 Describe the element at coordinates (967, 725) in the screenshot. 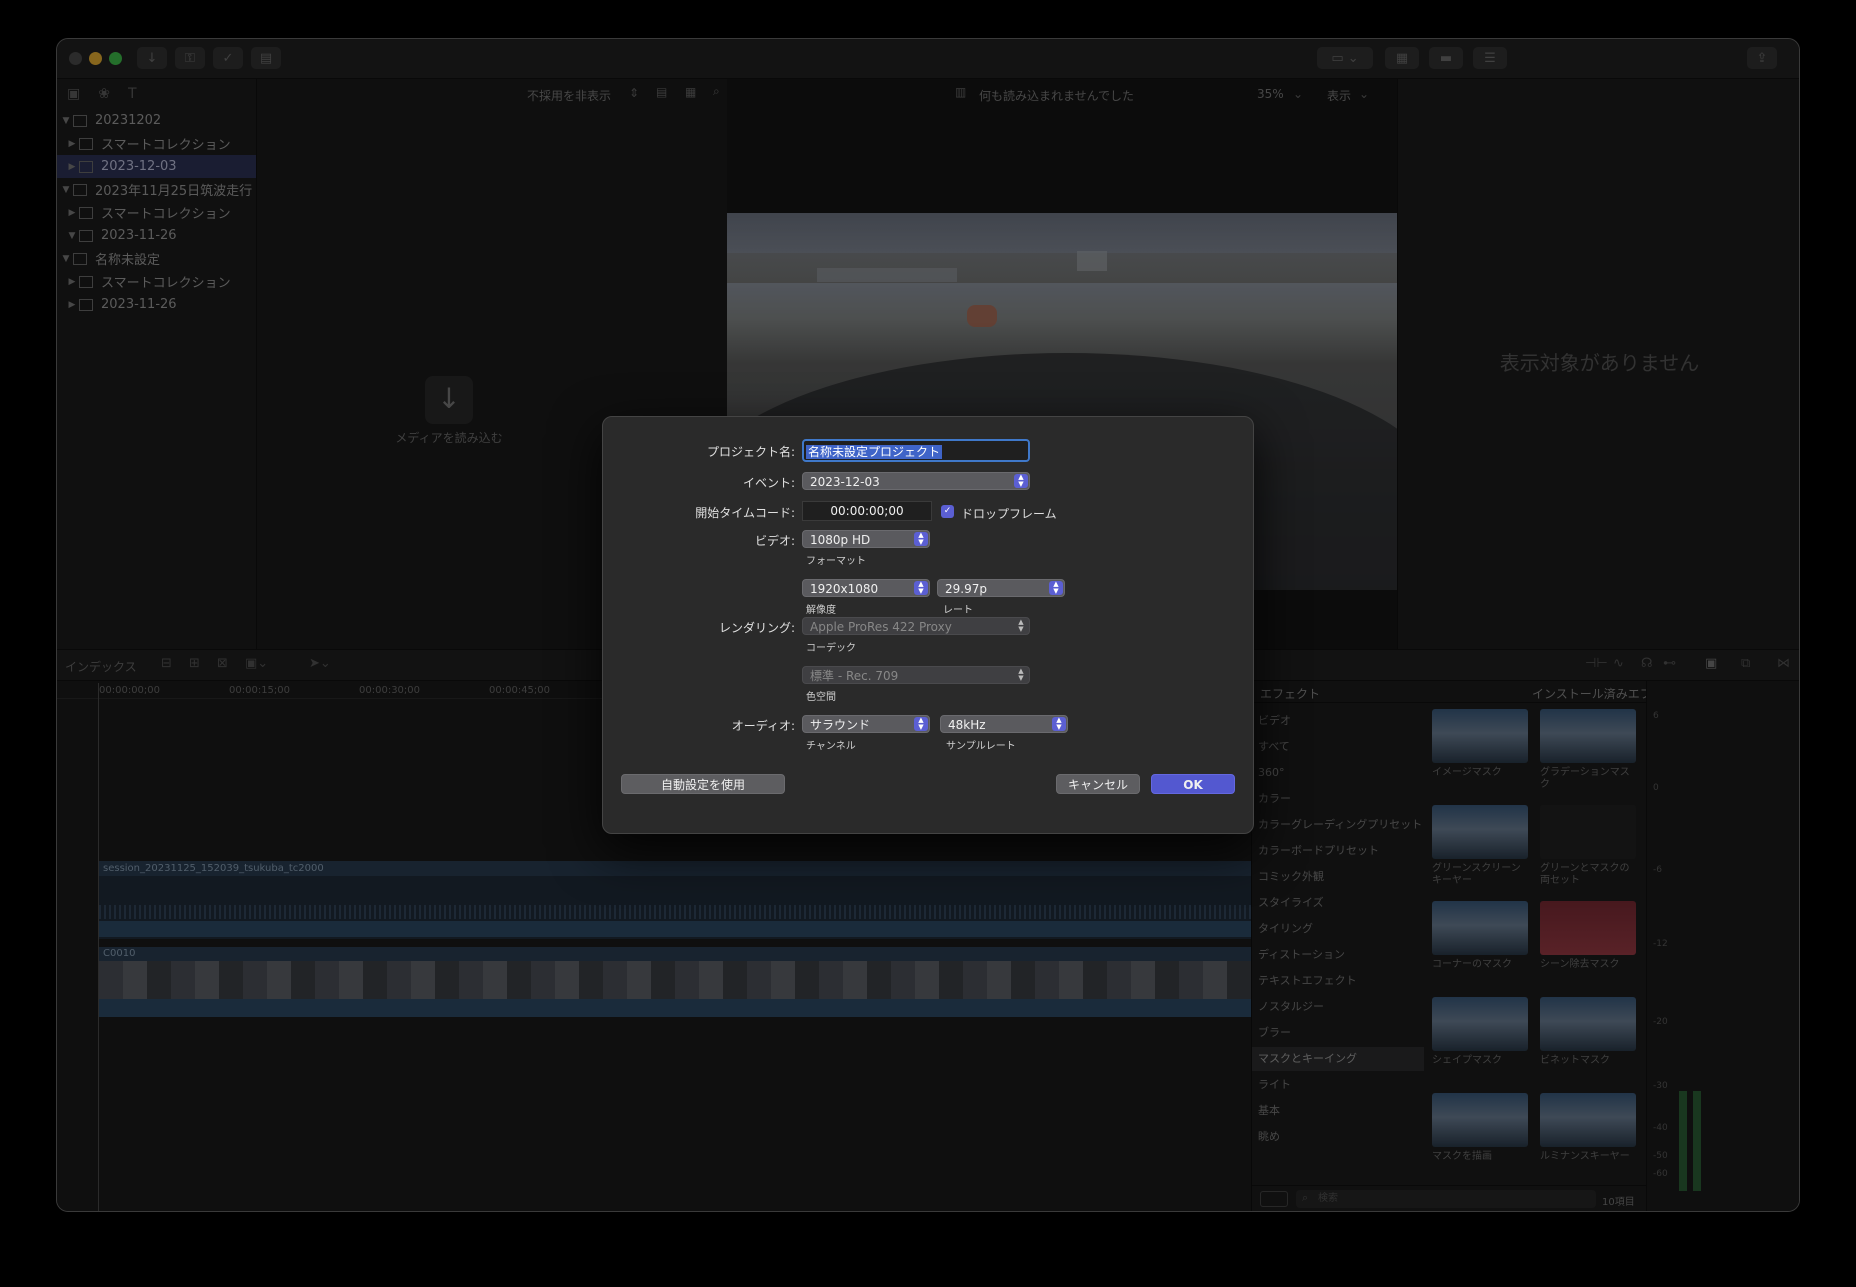

I see `sample-rate-value: 48kHz` at that location.